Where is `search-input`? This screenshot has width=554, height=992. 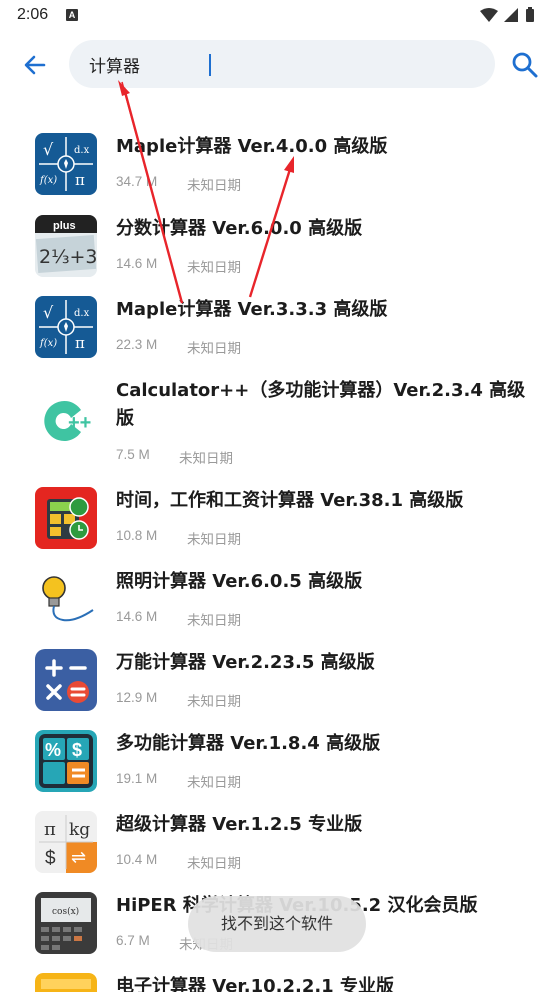
search-input is located at coordinates (279, 64).